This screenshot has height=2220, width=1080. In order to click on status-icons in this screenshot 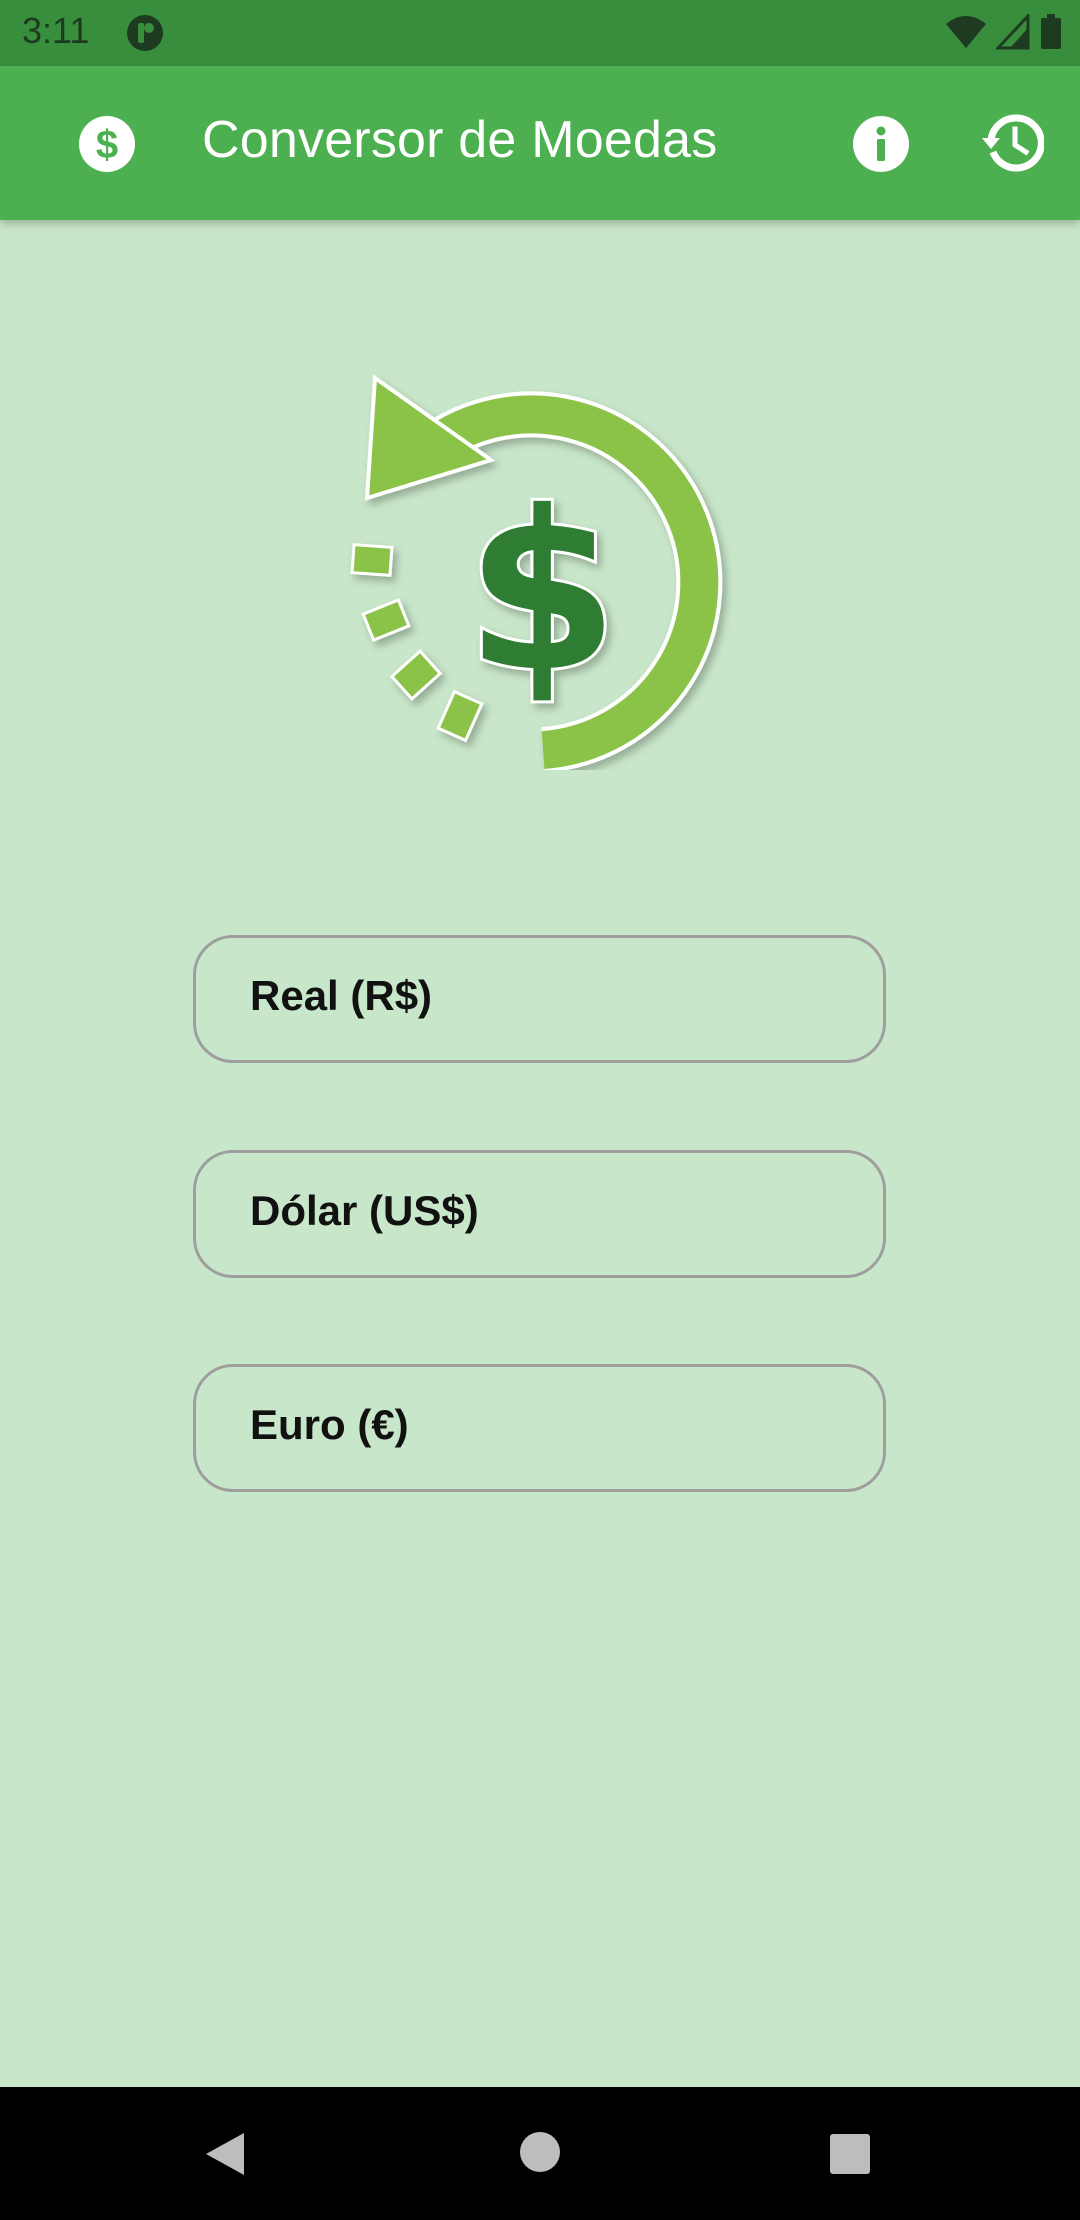, I will do `click(1004, 33)`.